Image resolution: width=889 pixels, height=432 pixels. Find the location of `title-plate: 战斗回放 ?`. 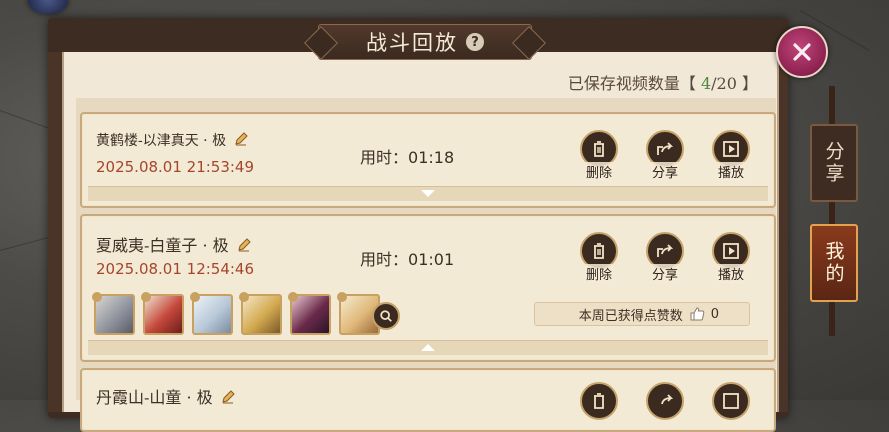

title-plate: 战斗回放 ? is located at coordinates (425, 42).